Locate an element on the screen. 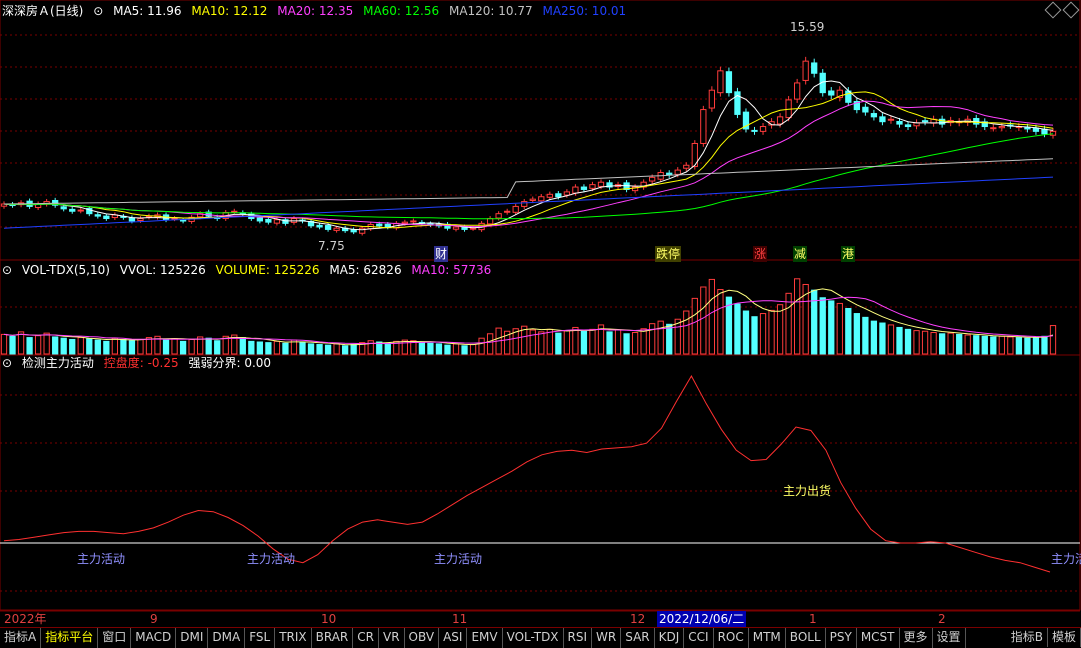 The width and height of the screenshot is (1081, 648). event-tag-reduce: 减 is located at coordinates (800, 254).